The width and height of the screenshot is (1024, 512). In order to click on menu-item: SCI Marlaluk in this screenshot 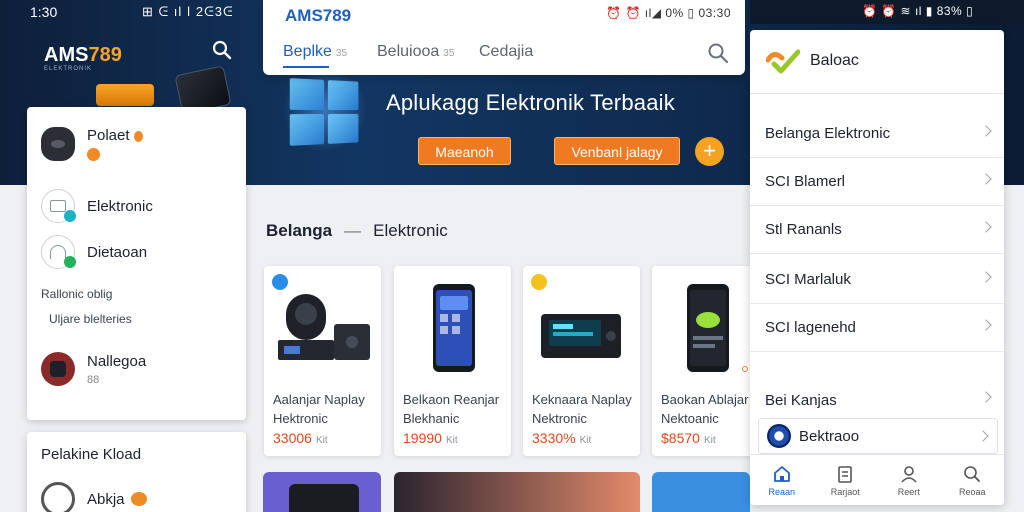, I will do `click(877, 280)`.